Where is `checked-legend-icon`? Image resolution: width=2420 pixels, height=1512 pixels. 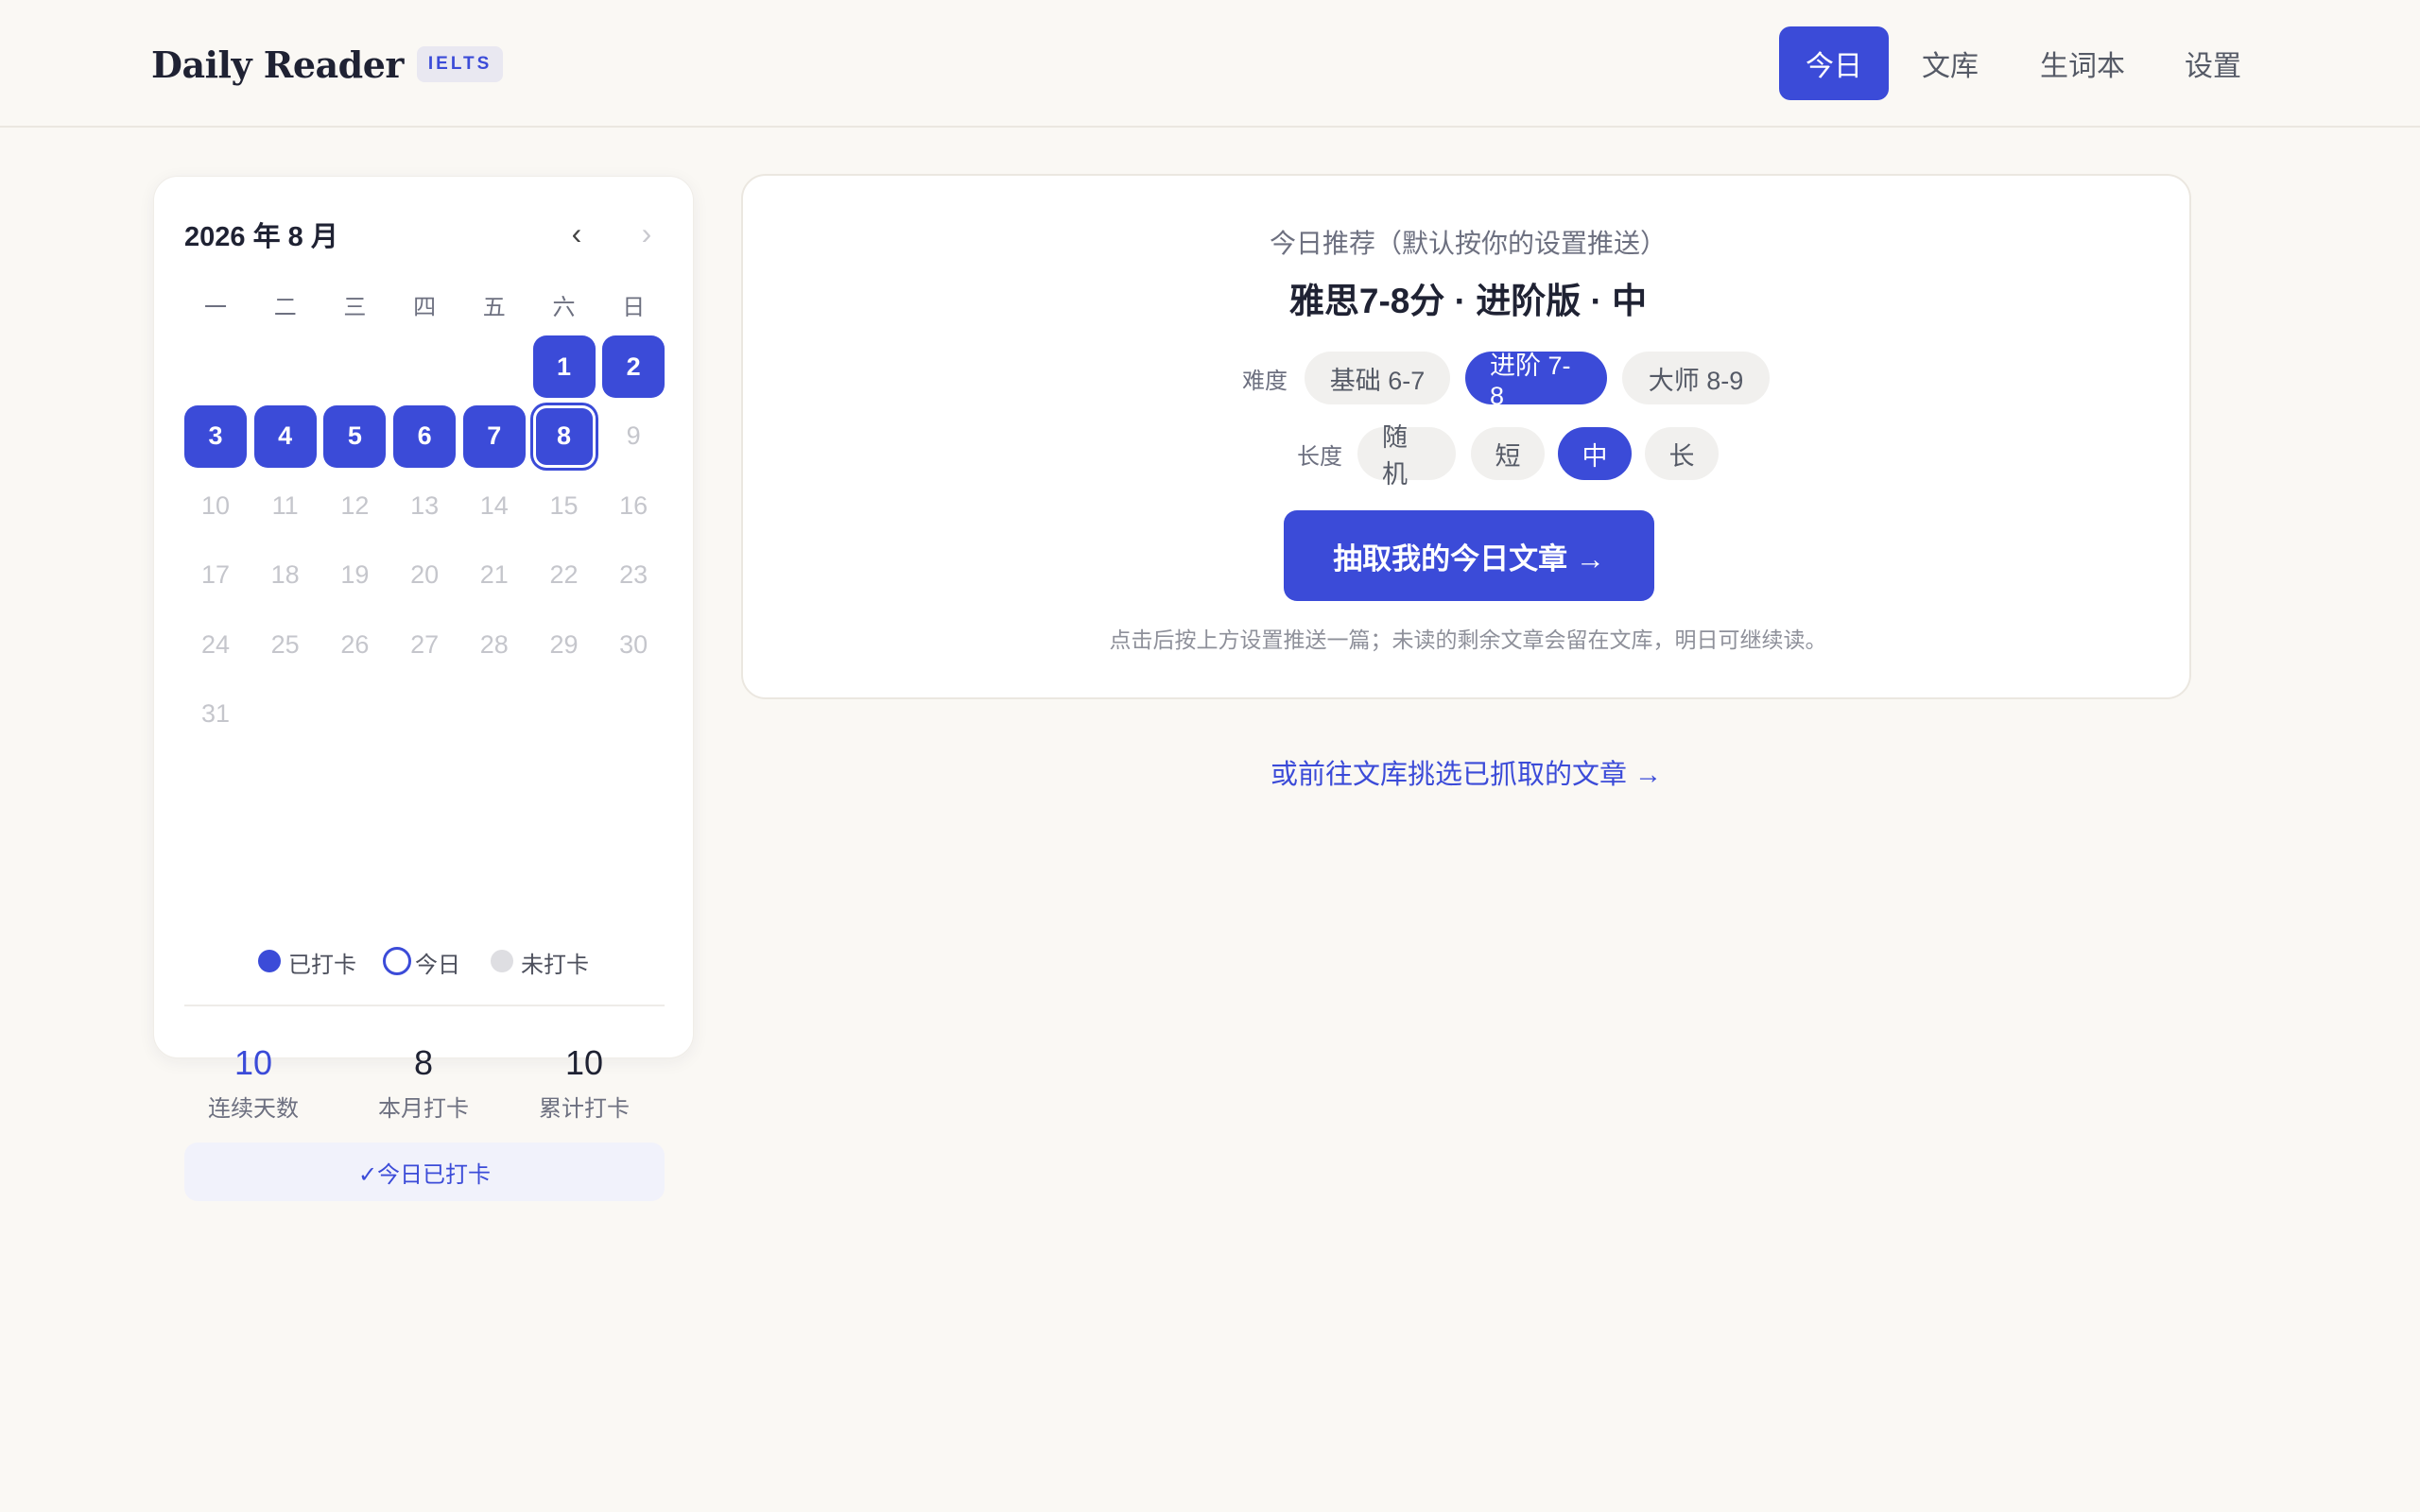
checked-legend-icon is located at coordinates (270, 961).